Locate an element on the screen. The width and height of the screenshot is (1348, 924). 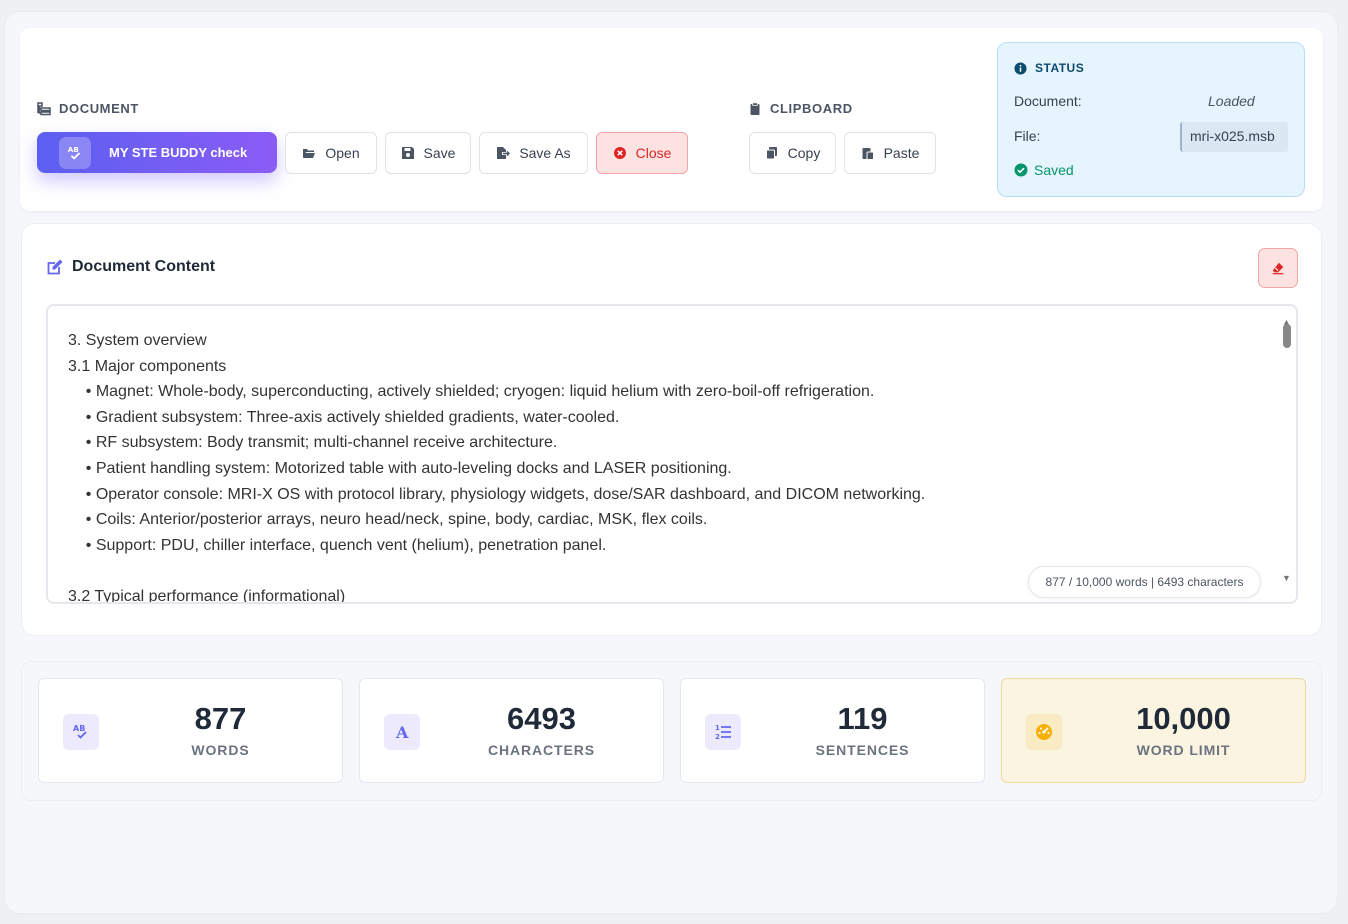
save-button: Save is located at coordinates (428, 153).